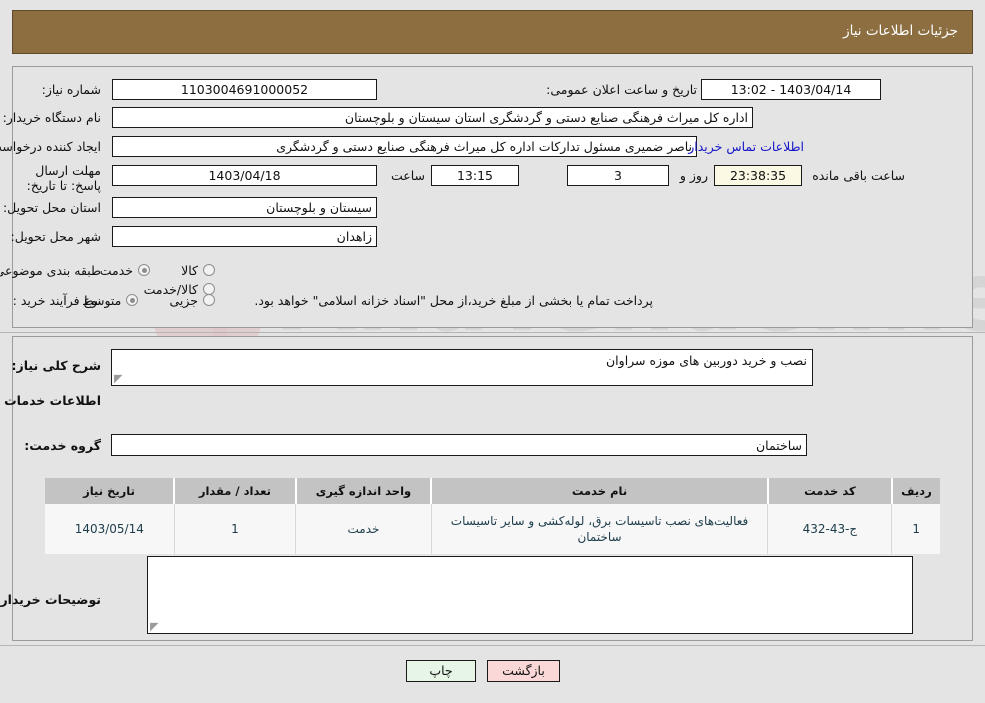  I want to click on deadline-date-value: 1403/04/18, so click(244, 175).